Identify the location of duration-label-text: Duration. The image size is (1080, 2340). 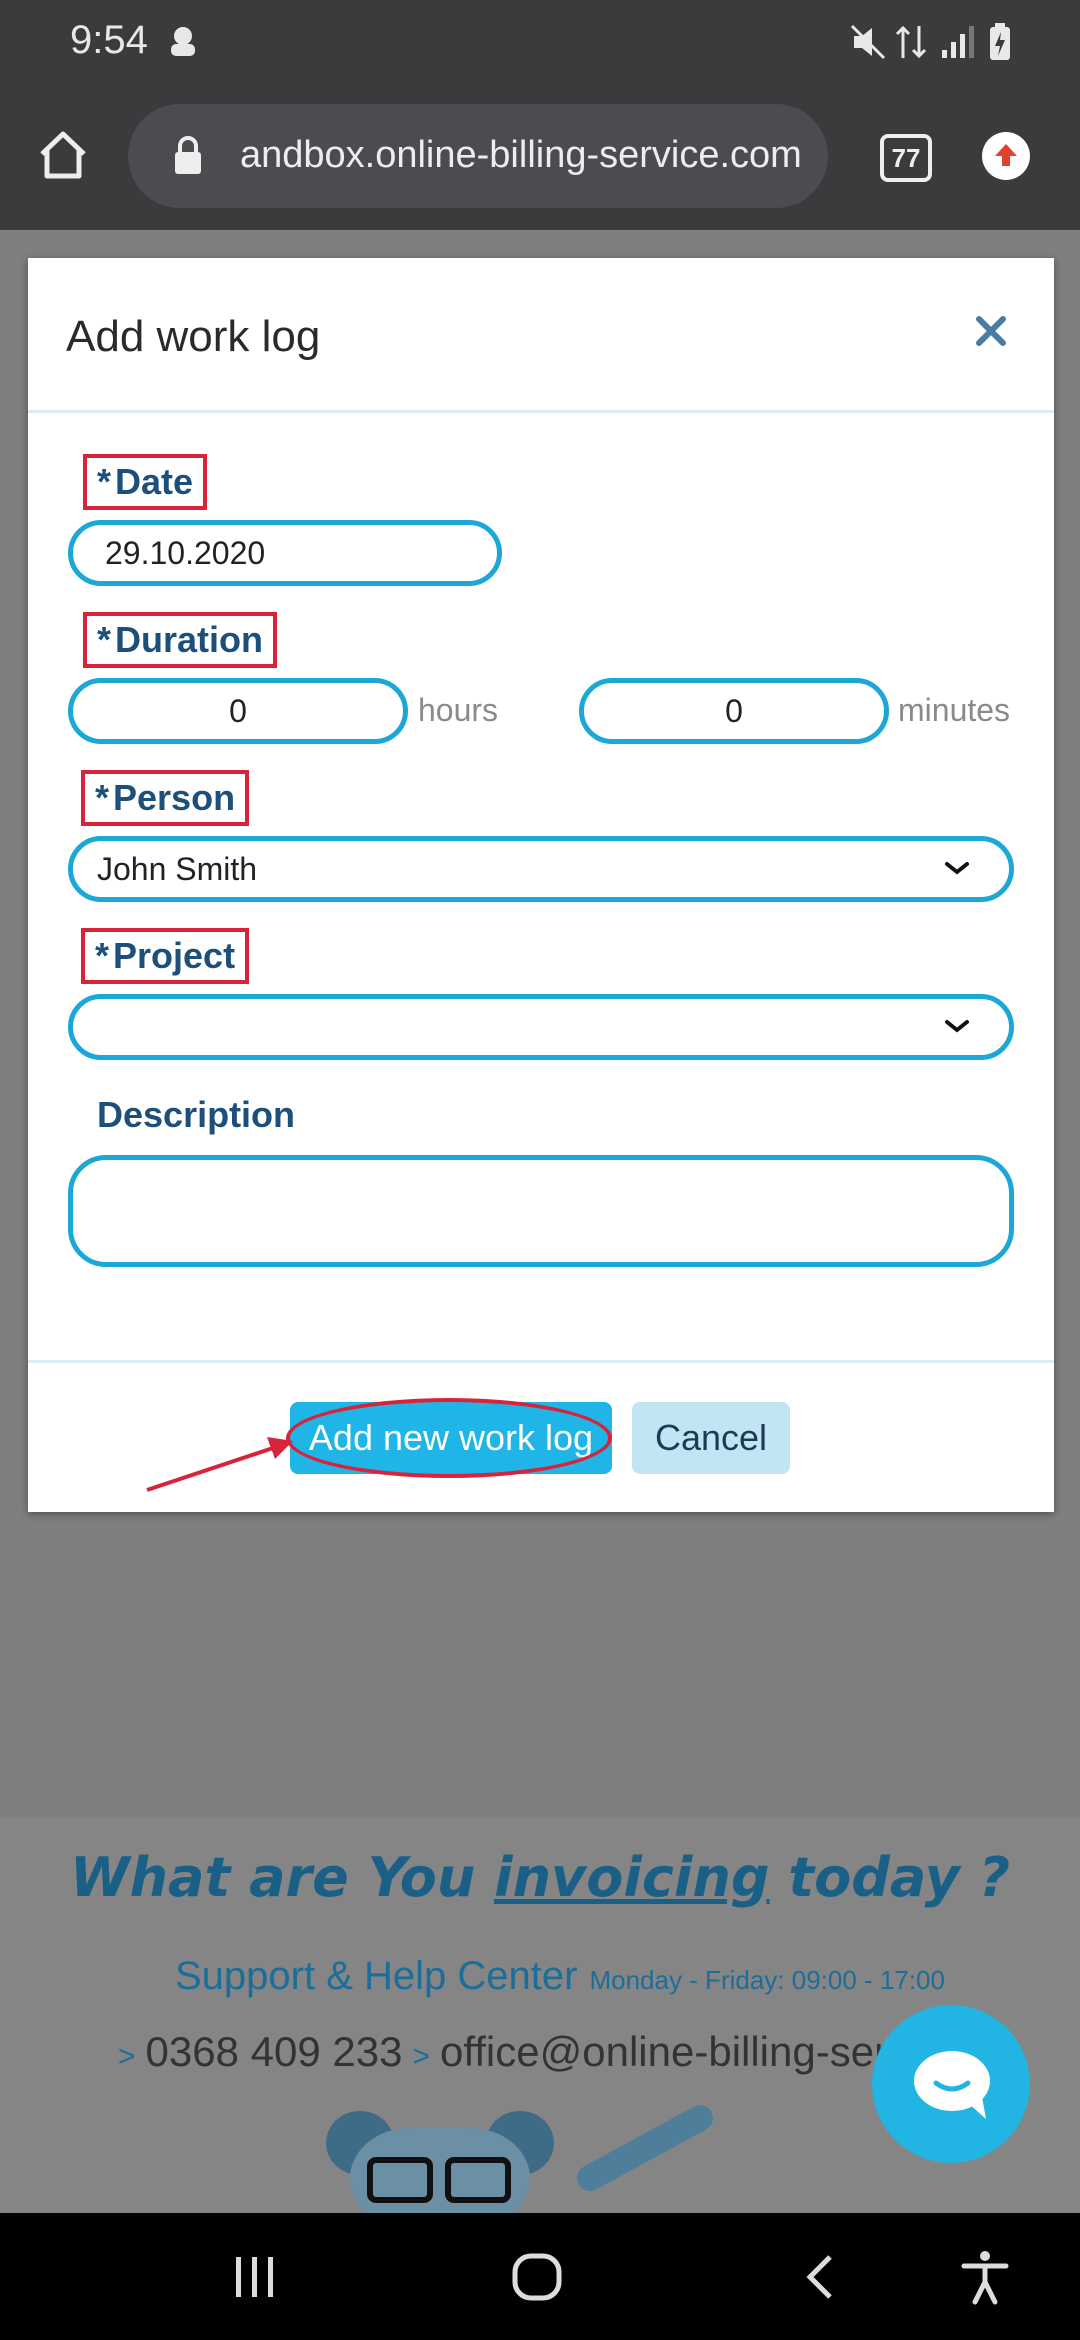
(189, 639).